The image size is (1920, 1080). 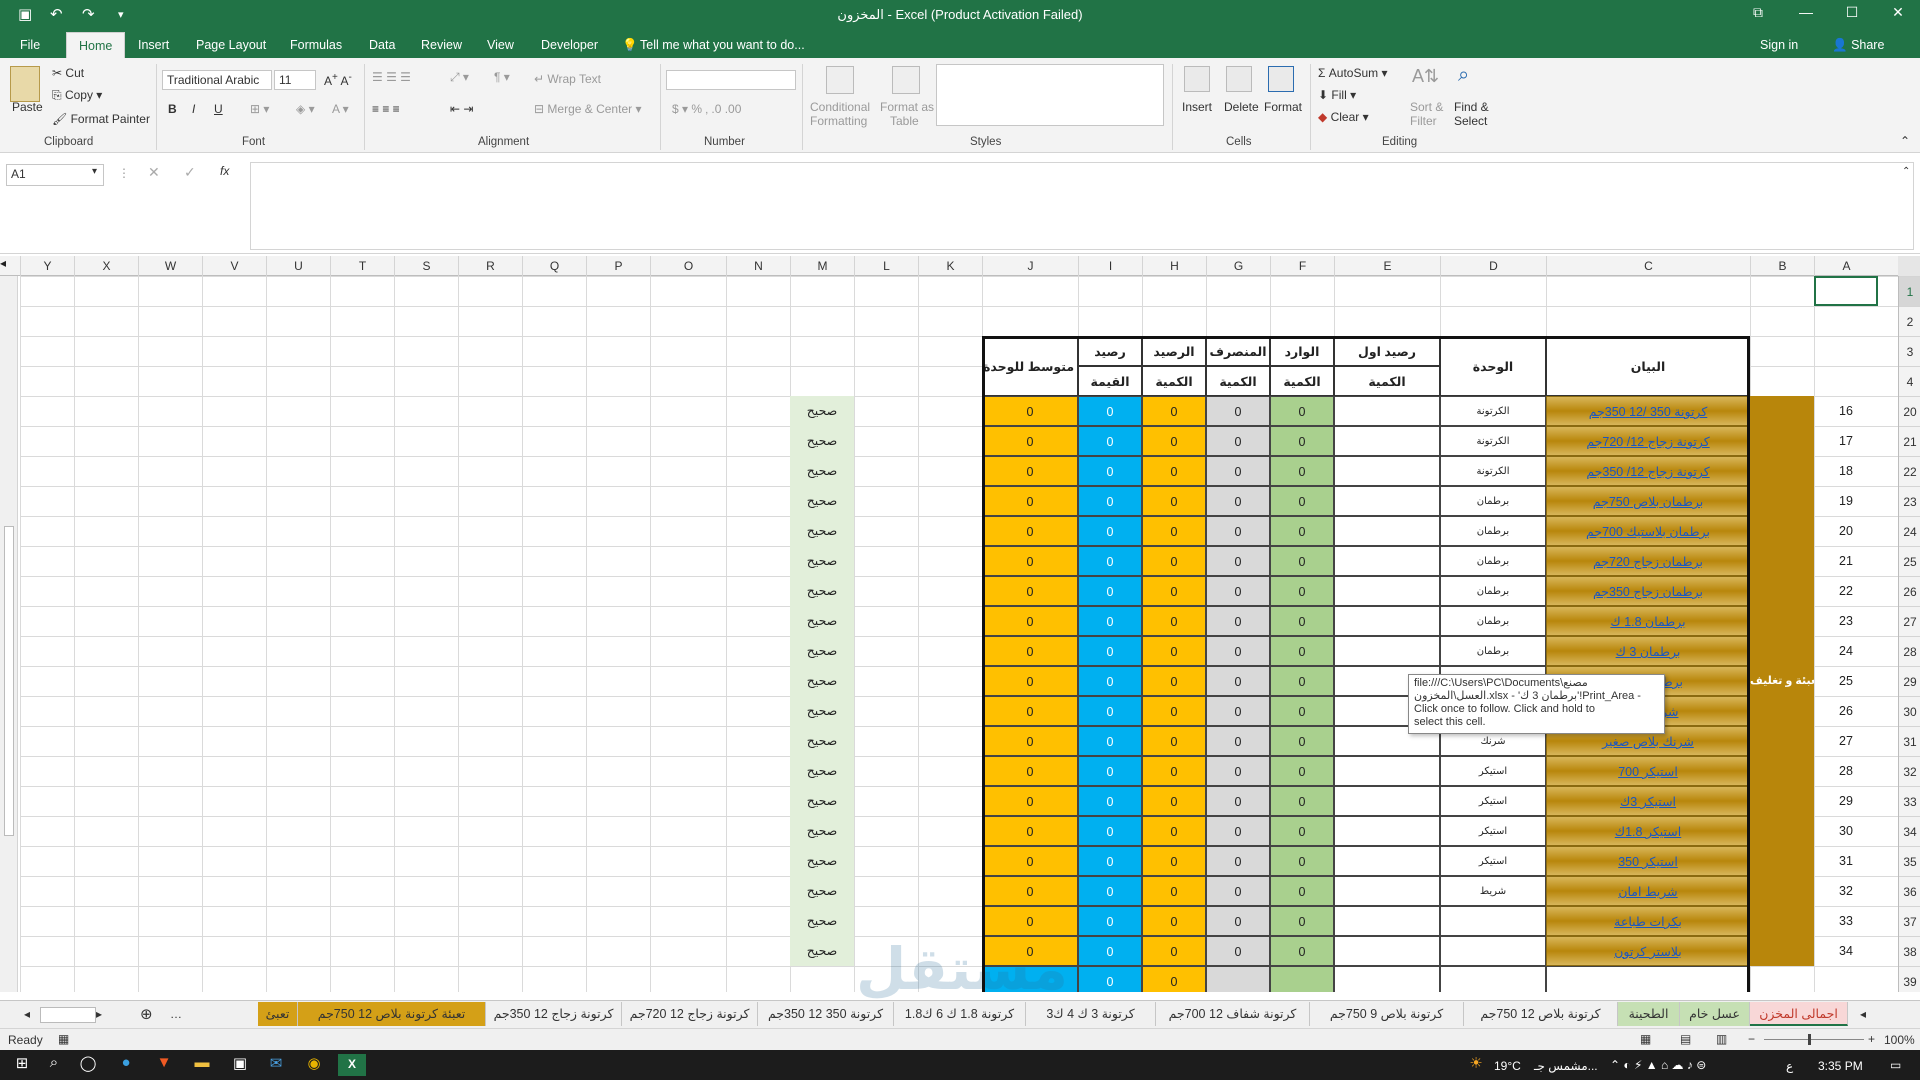 What do you see at coordinates (1846, 266) in the screenshot?
I see `column-header-a: A` at bounding box center [1846, 266].